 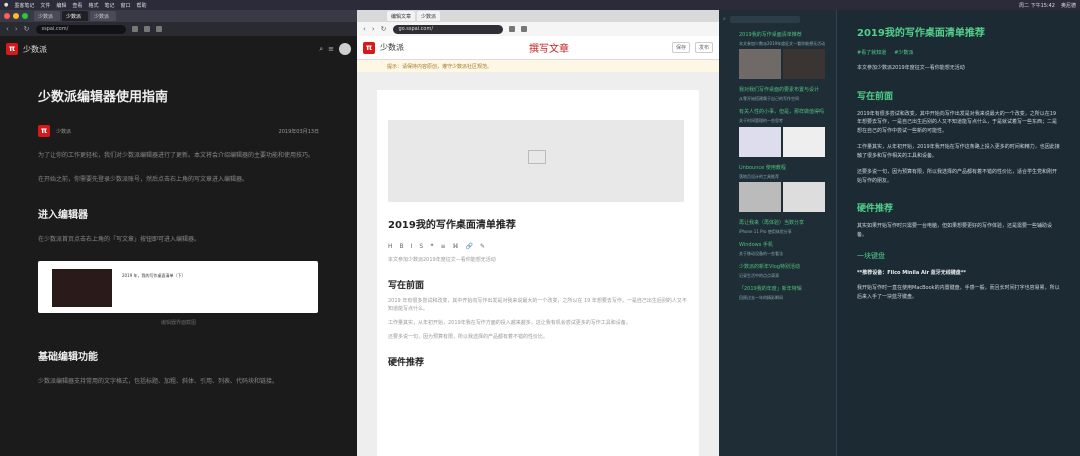 I want to click on list-item: 少数派的新年Vlog特别活动 记录生活中的点点滴滴, so click(x=777, y=271).